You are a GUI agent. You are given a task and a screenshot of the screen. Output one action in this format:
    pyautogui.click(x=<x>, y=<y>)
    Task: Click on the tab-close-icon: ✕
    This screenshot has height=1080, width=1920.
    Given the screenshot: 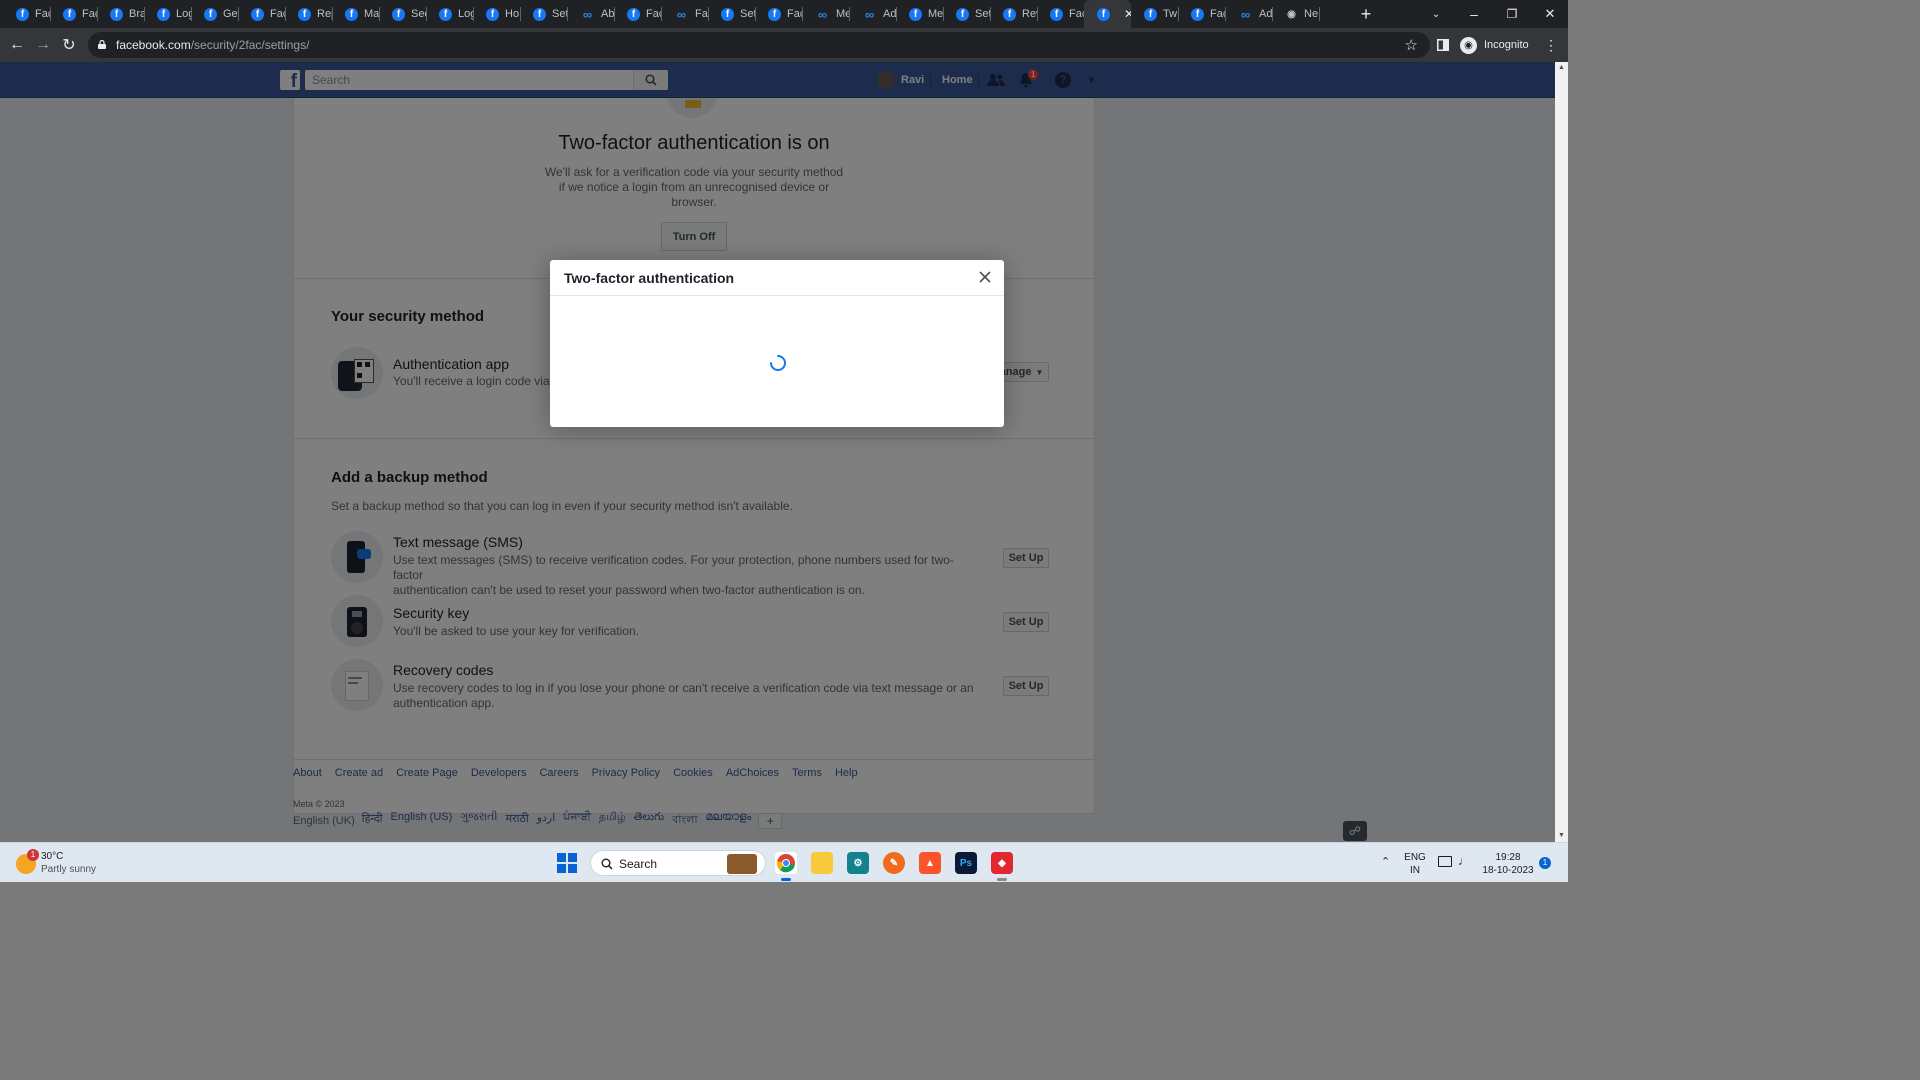 What is the action you would take?
    pyautogui.click(x=1127, y=14)
    